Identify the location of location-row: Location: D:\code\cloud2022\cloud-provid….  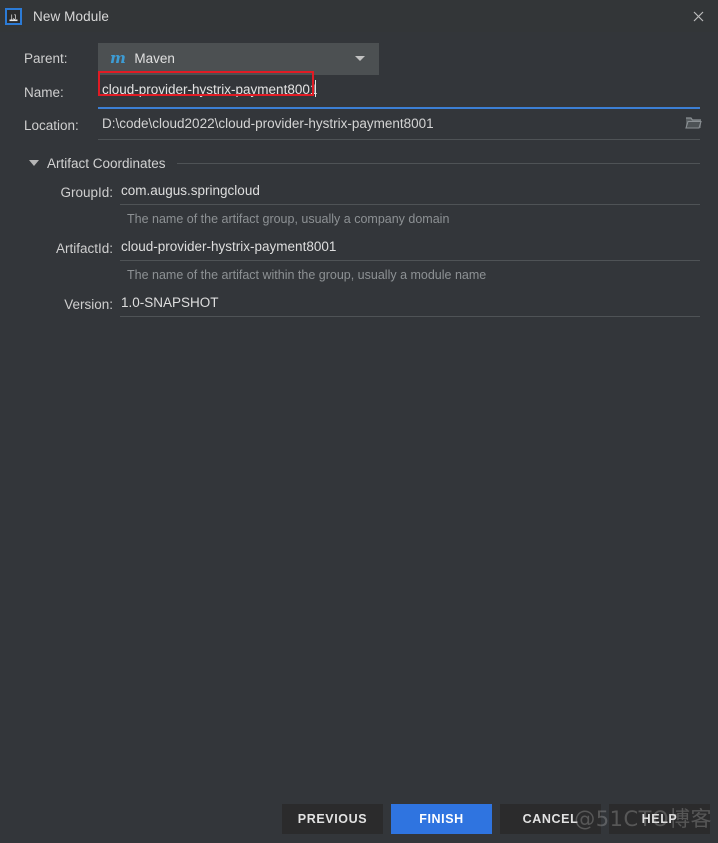
(359, 125).